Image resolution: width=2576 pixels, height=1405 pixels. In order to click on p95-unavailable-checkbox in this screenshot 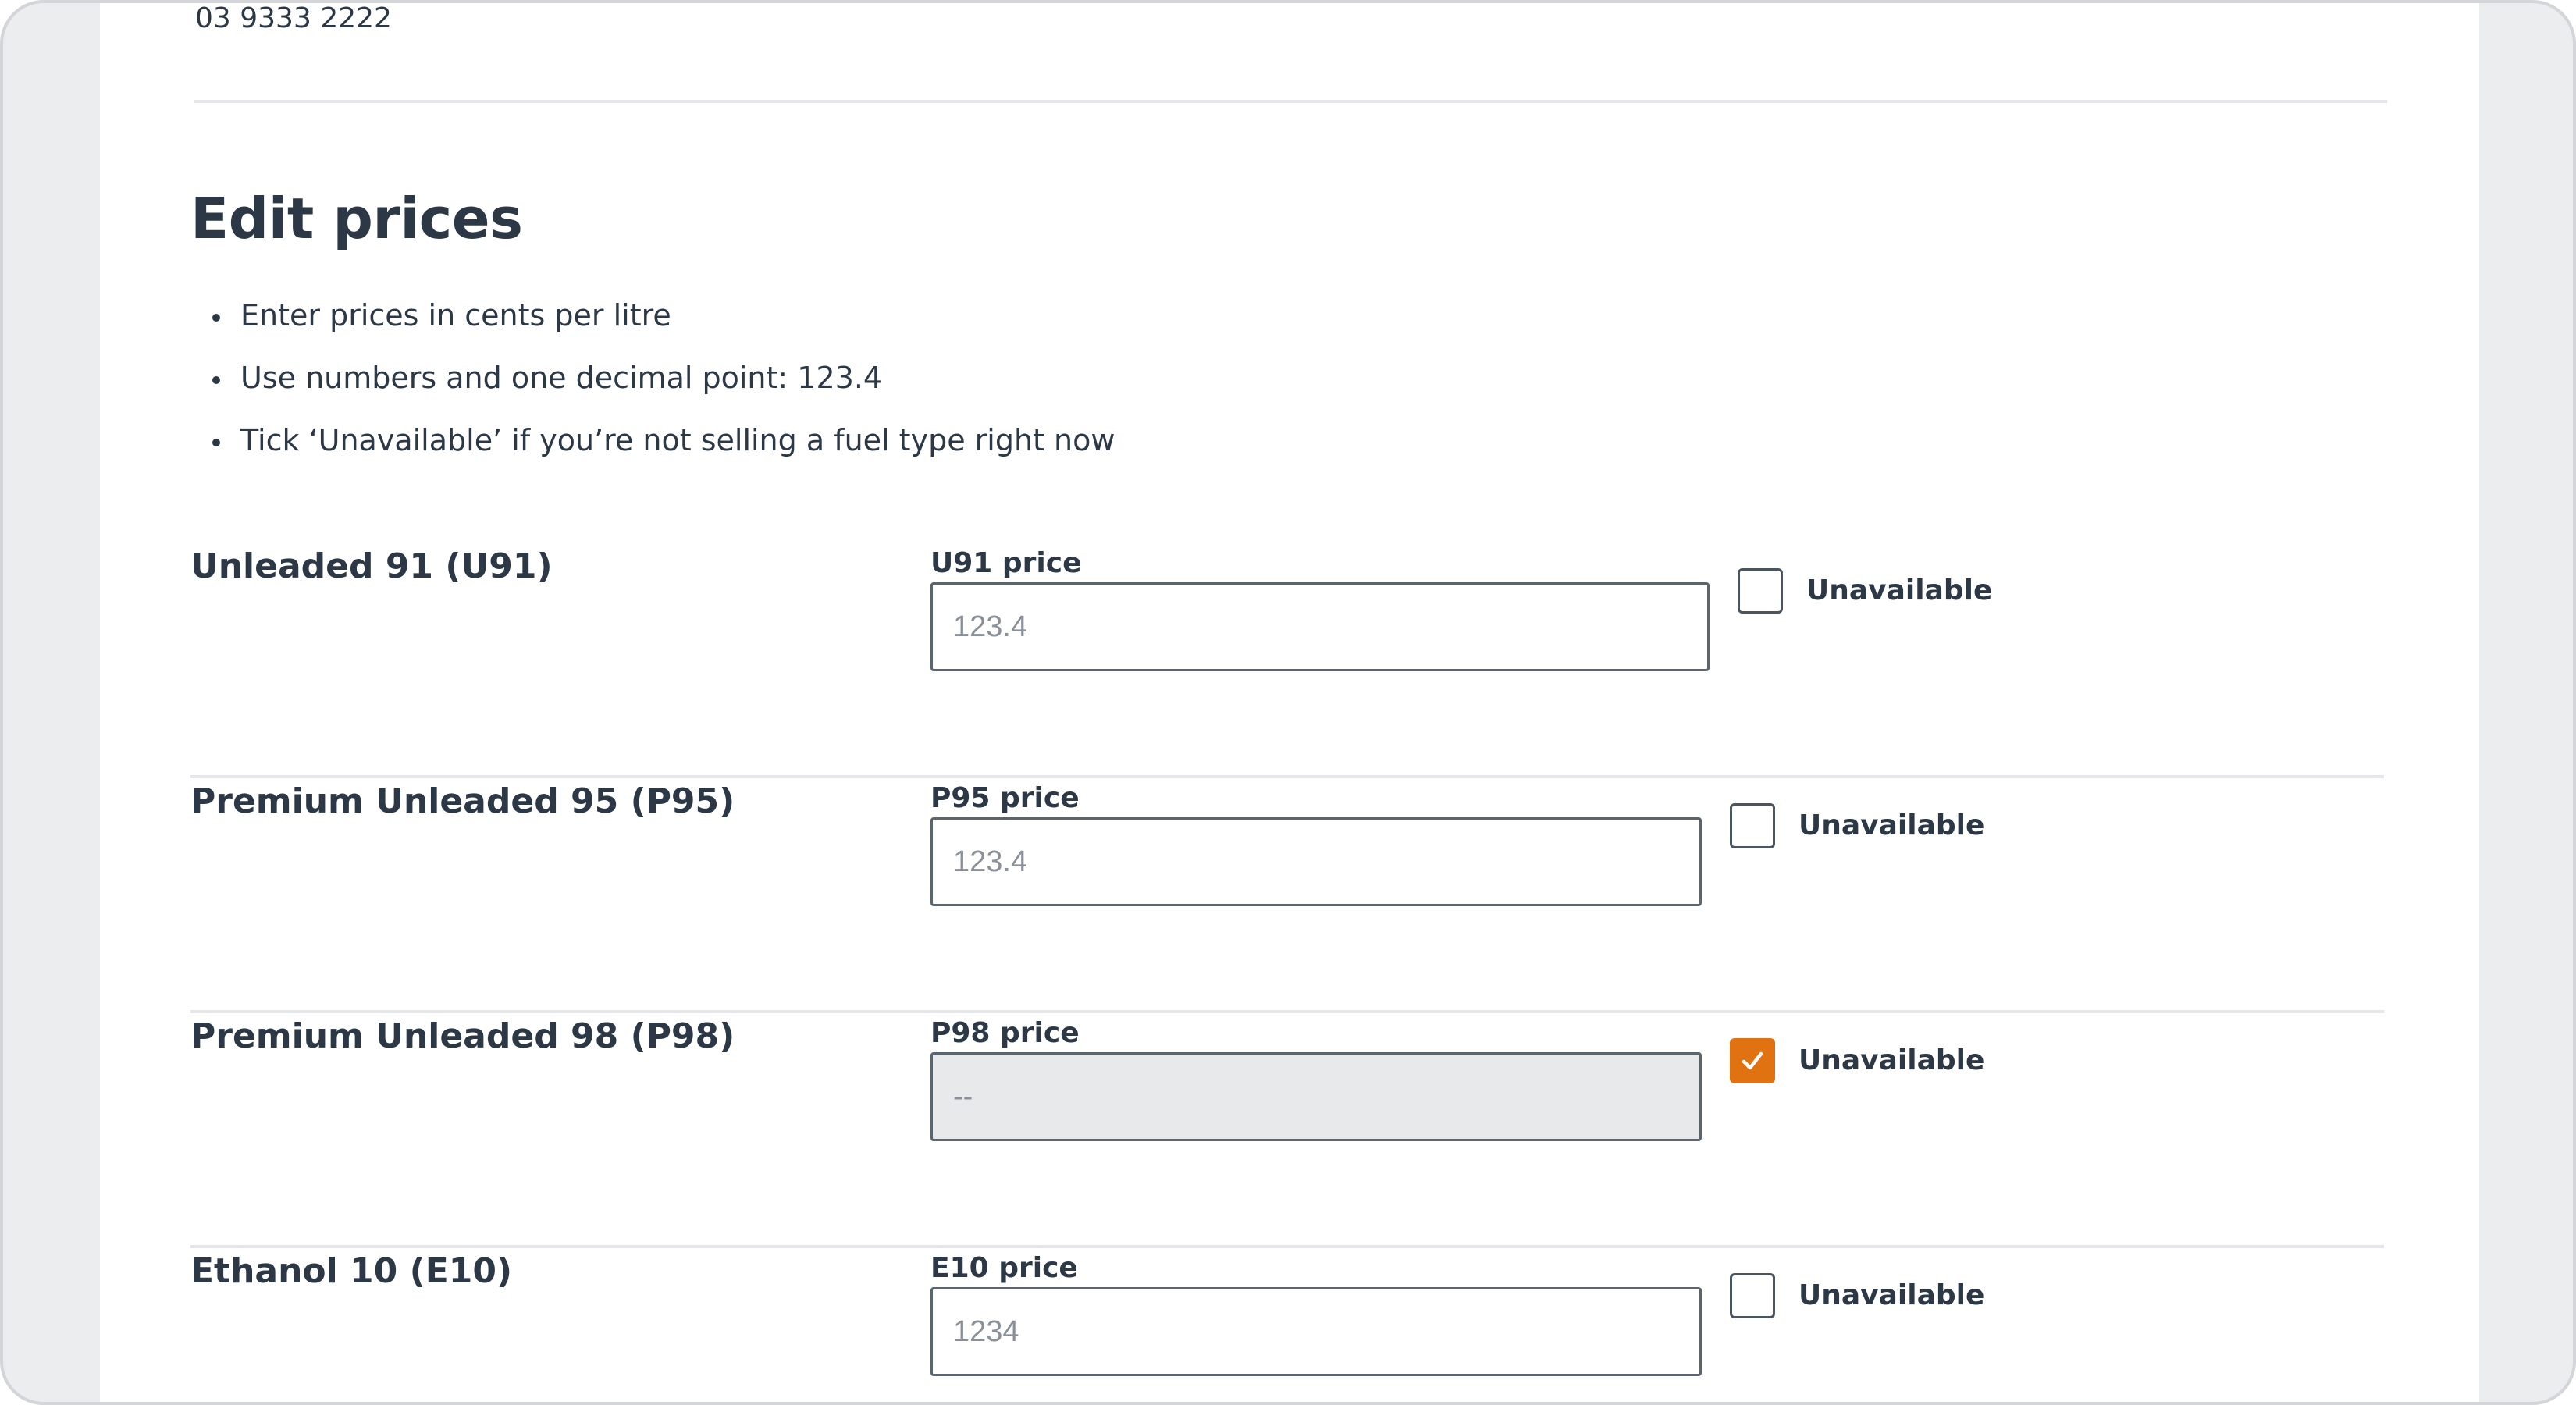, I will do `click(1752, 825)`.